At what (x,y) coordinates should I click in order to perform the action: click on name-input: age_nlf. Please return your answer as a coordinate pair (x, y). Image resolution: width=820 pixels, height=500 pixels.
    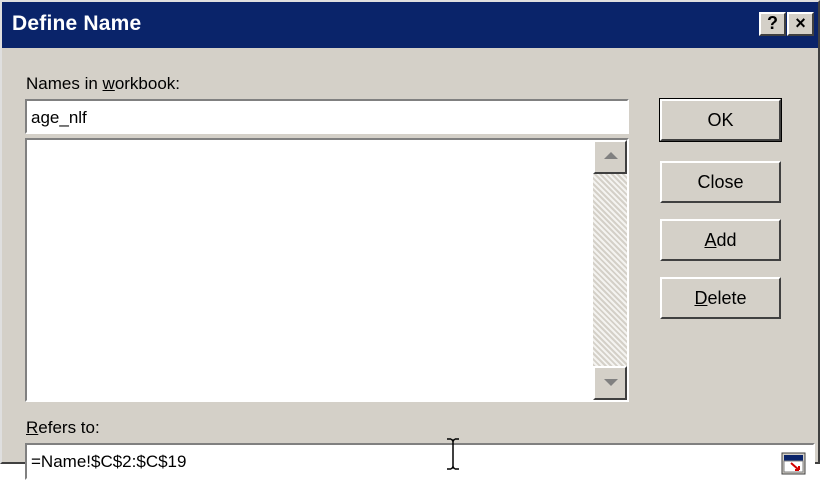
    Looking at the image, I should click on (327, 116).